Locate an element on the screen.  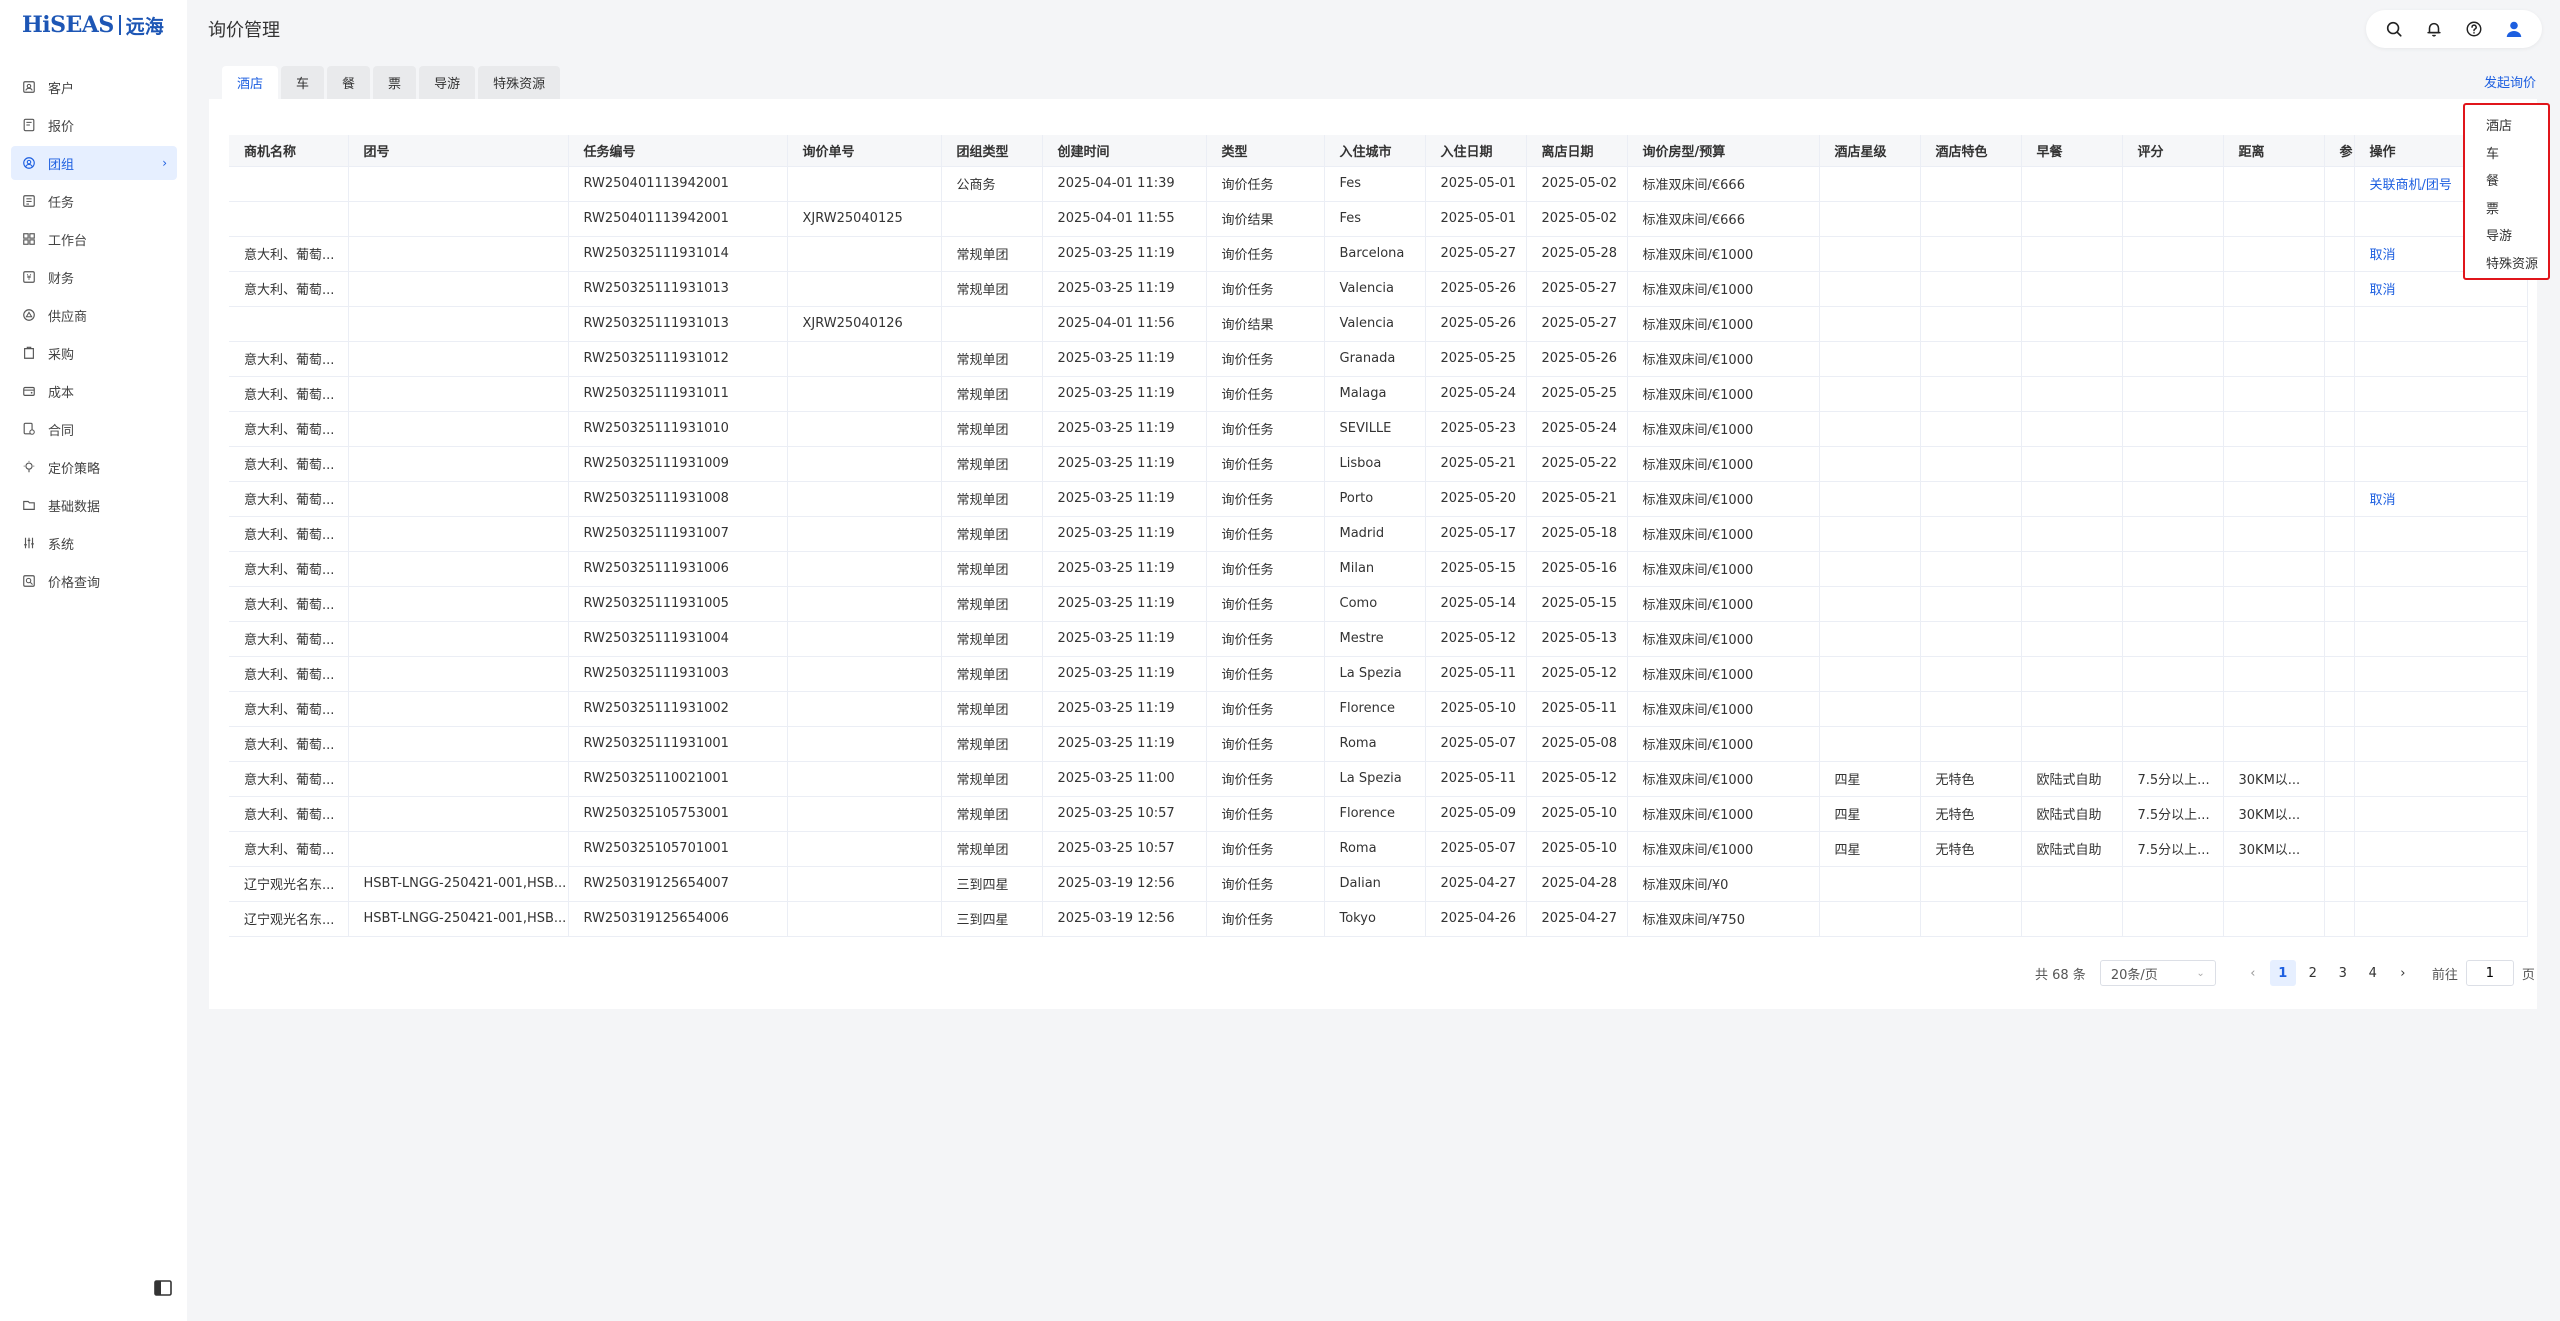
help-icon is located at coordinates (2474, 29).